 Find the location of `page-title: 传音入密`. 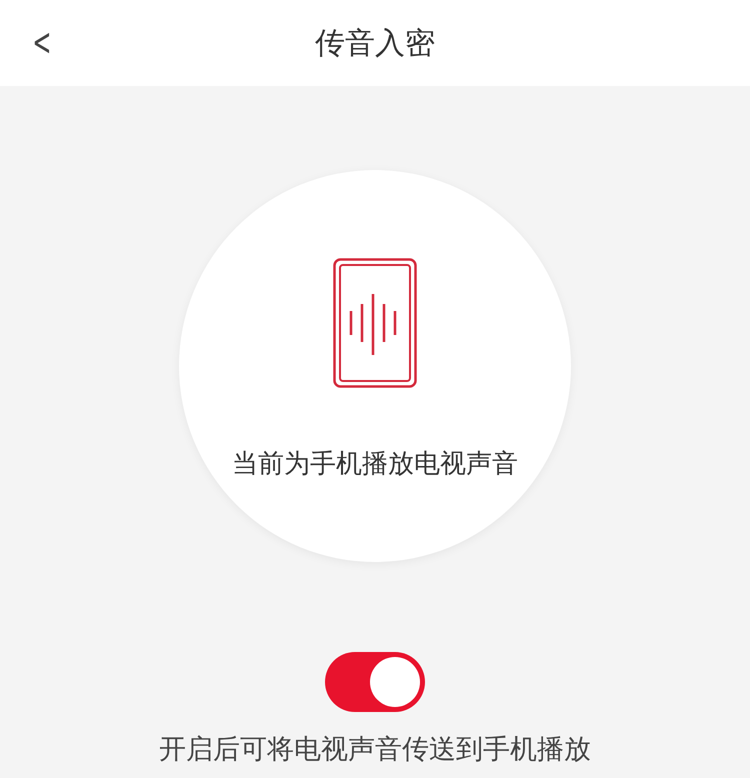

page-title: 传音入密 is located at coordinates (375, 43).